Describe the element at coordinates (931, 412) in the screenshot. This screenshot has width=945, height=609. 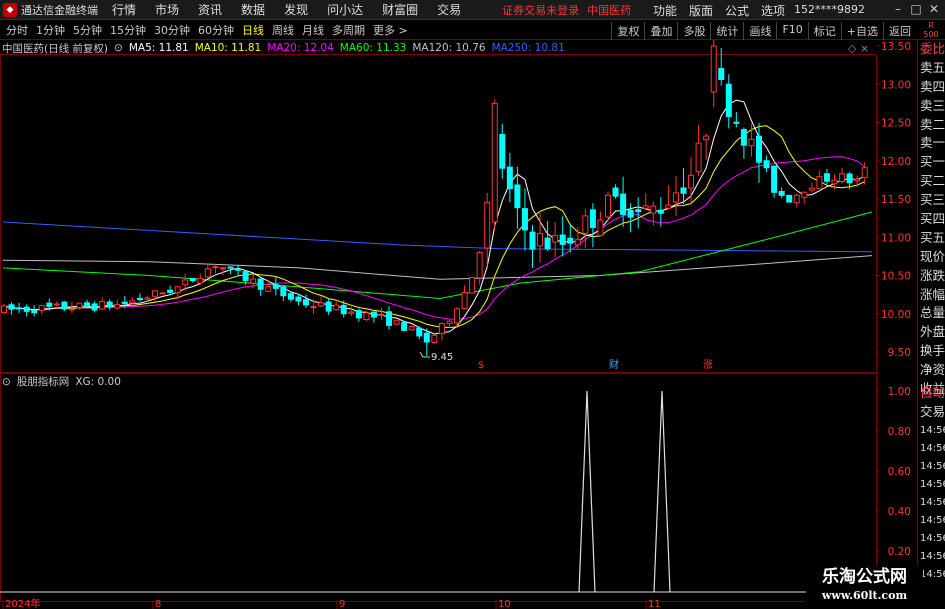
I see `trade-label: 交易` at that location.